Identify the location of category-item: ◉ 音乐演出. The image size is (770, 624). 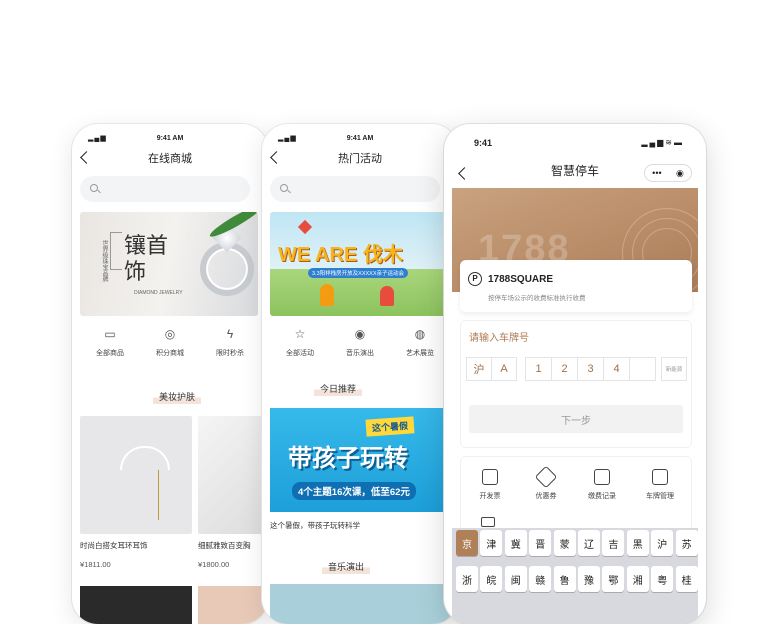
(360, 346).